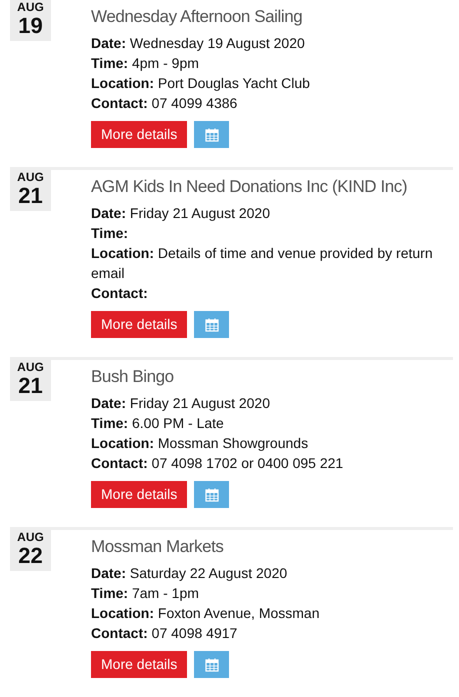 Image resolution: width=459 pixels, height=697 pixels. What do you see at coordinates (189, 573) in the screenshot?
I see `event-detail: Date: Saturday 22 August 2020` at bounding box center [189, 573].